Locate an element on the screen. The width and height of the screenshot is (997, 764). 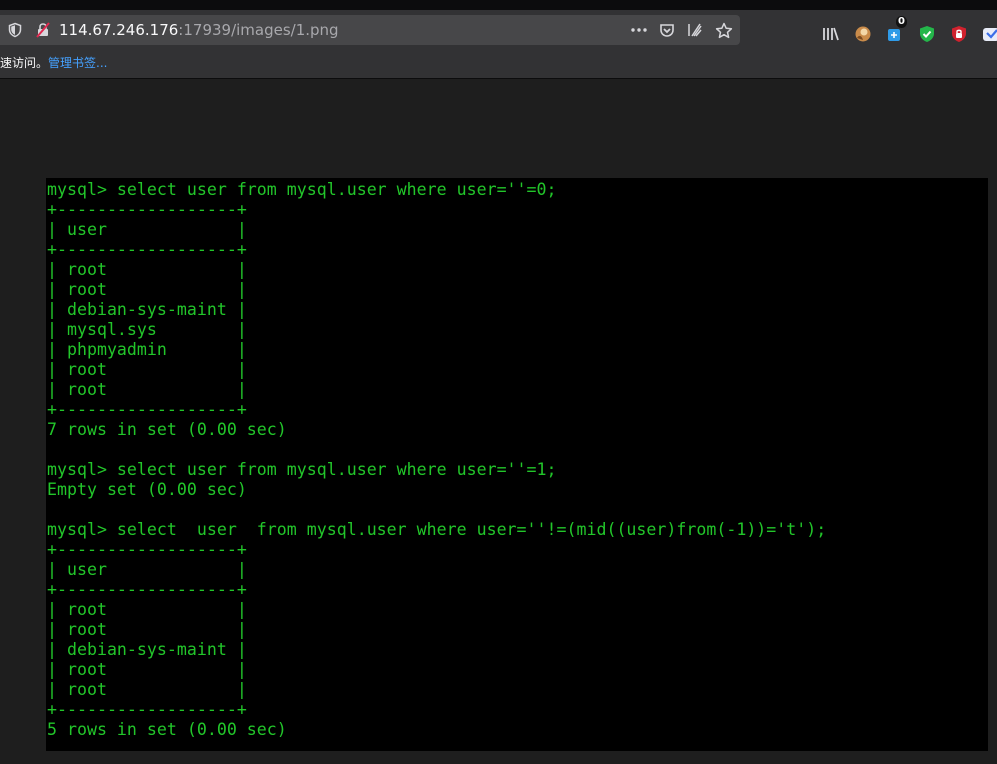
browser-toolbar: 114.67.246.176:17939/images/1.png 0 is located at coordinates (498, 30).